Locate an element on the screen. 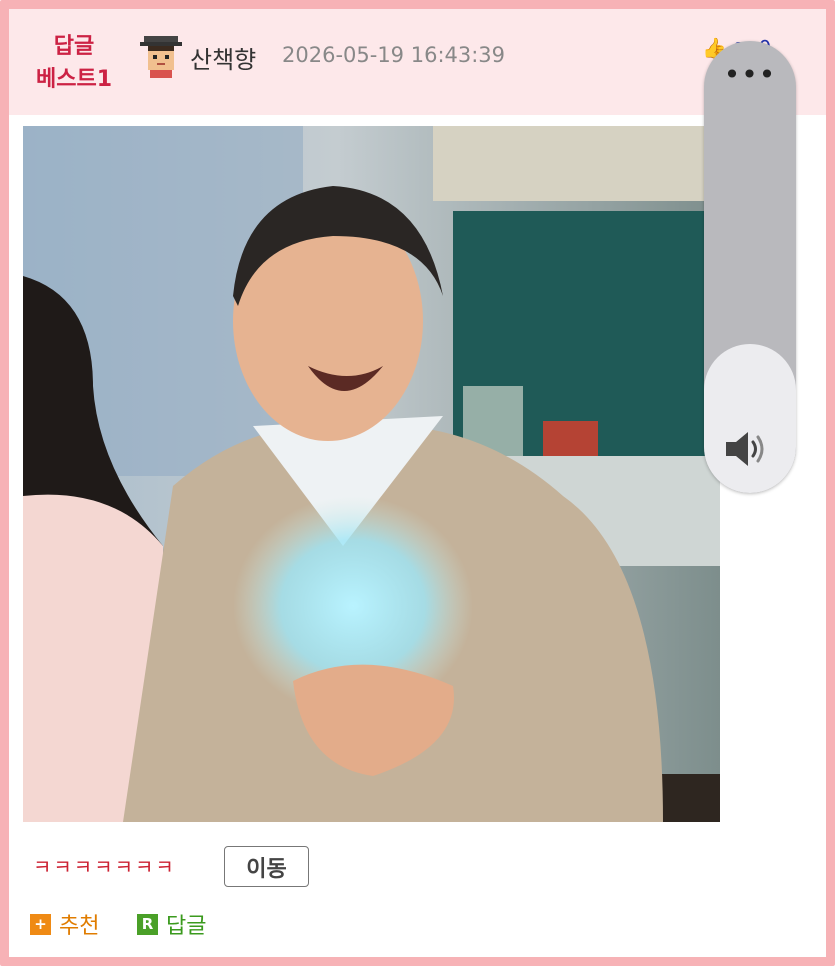 This screenshot has width=835, height=966. post-timestamp: 2026-05-19 16:43:39 is located at coordinates (394, 55).